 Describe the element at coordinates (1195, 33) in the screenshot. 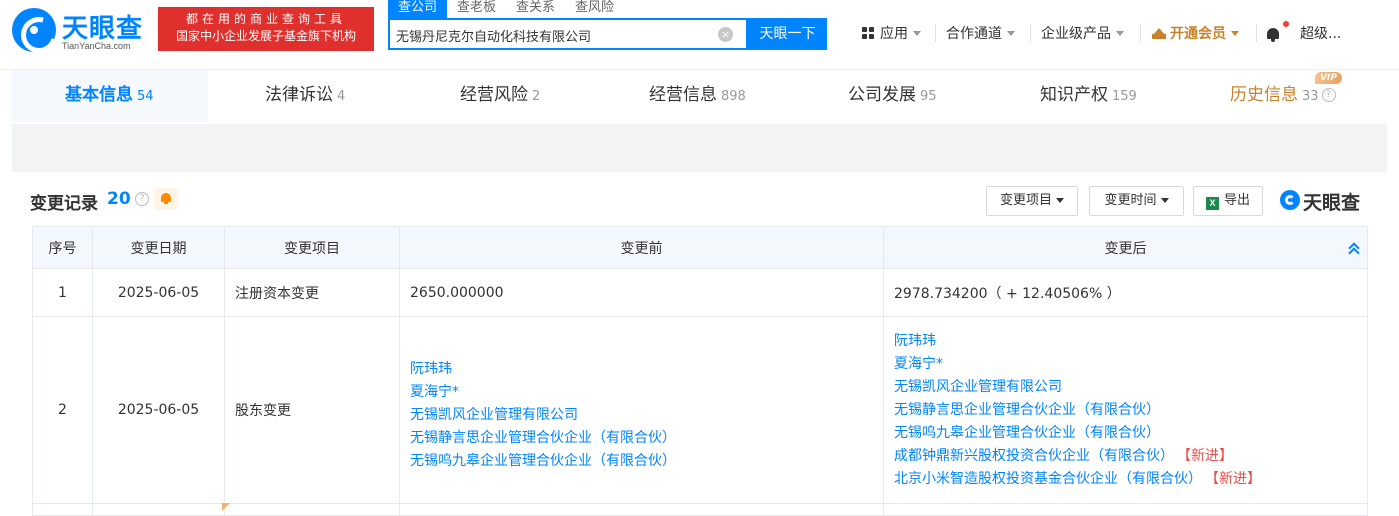

I see `nav-vip: 开通会员` at that location.